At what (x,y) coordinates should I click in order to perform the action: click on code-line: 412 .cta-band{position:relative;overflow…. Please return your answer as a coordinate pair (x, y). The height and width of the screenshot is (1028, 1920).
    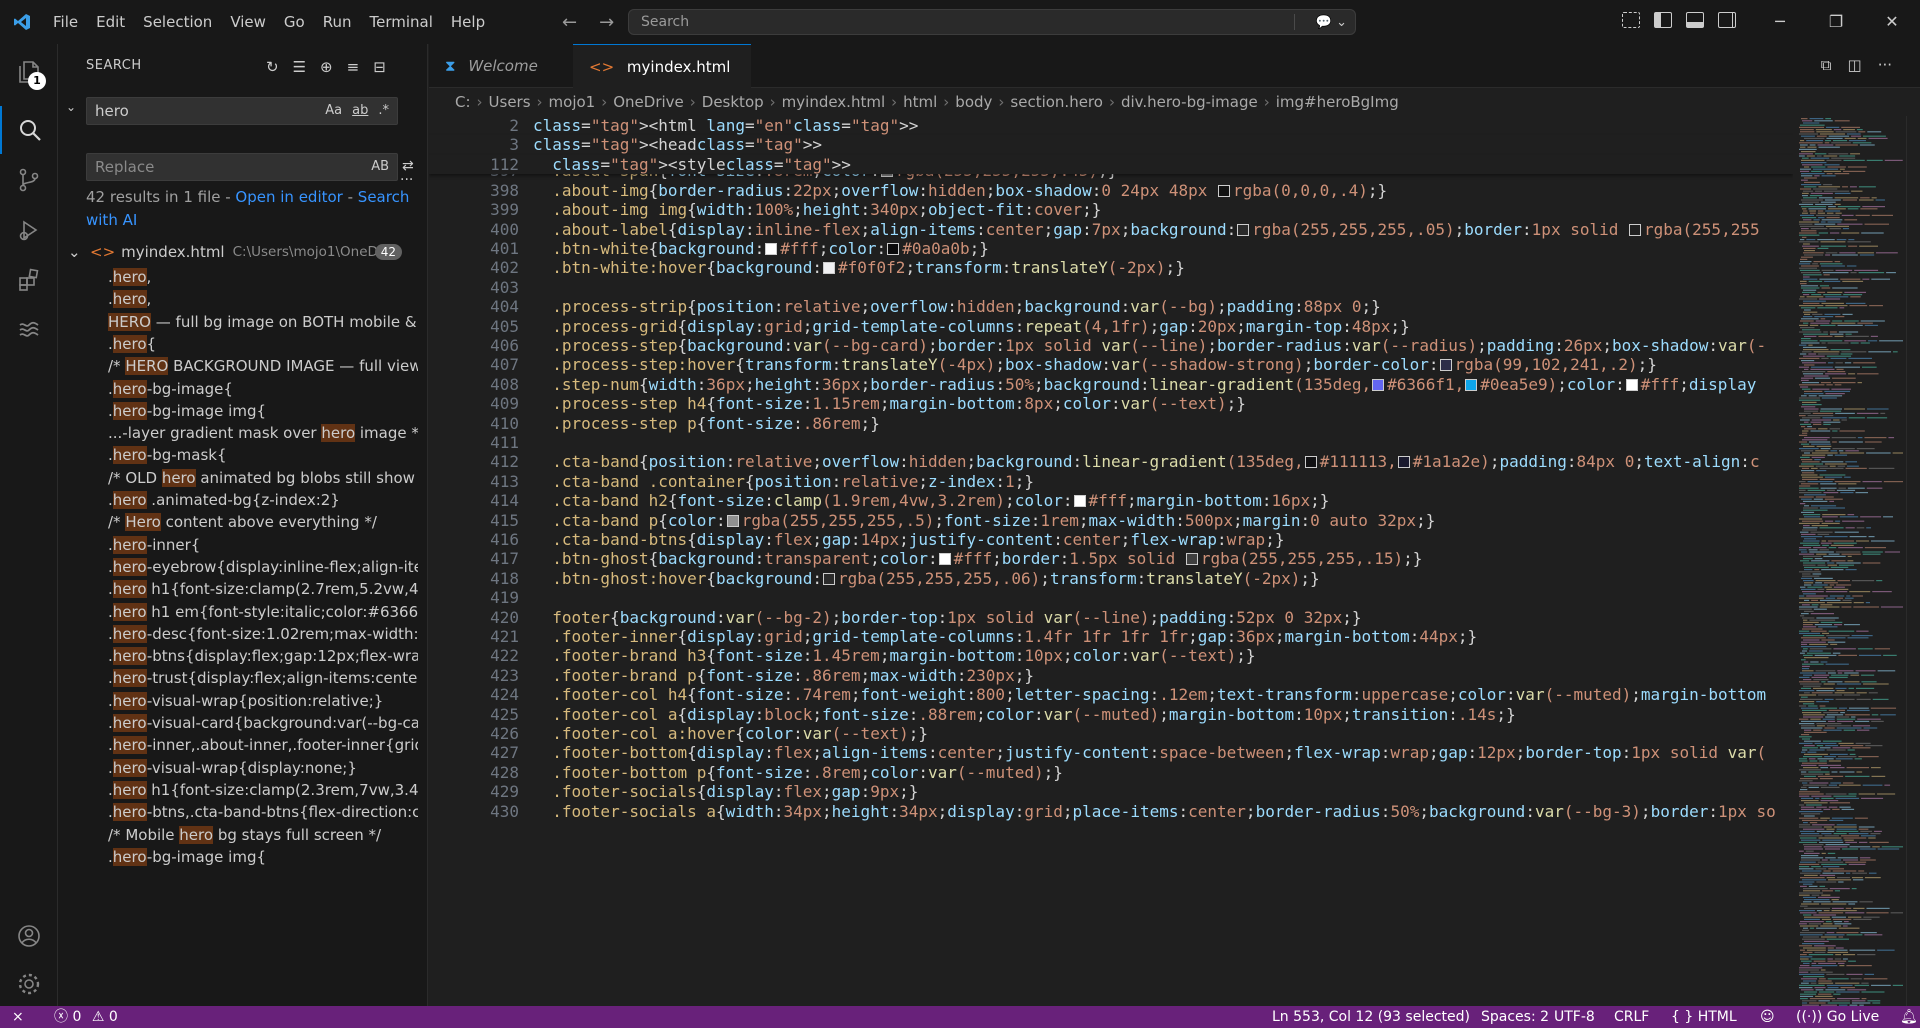
    Looking at the image, I should click on (1111, 461).